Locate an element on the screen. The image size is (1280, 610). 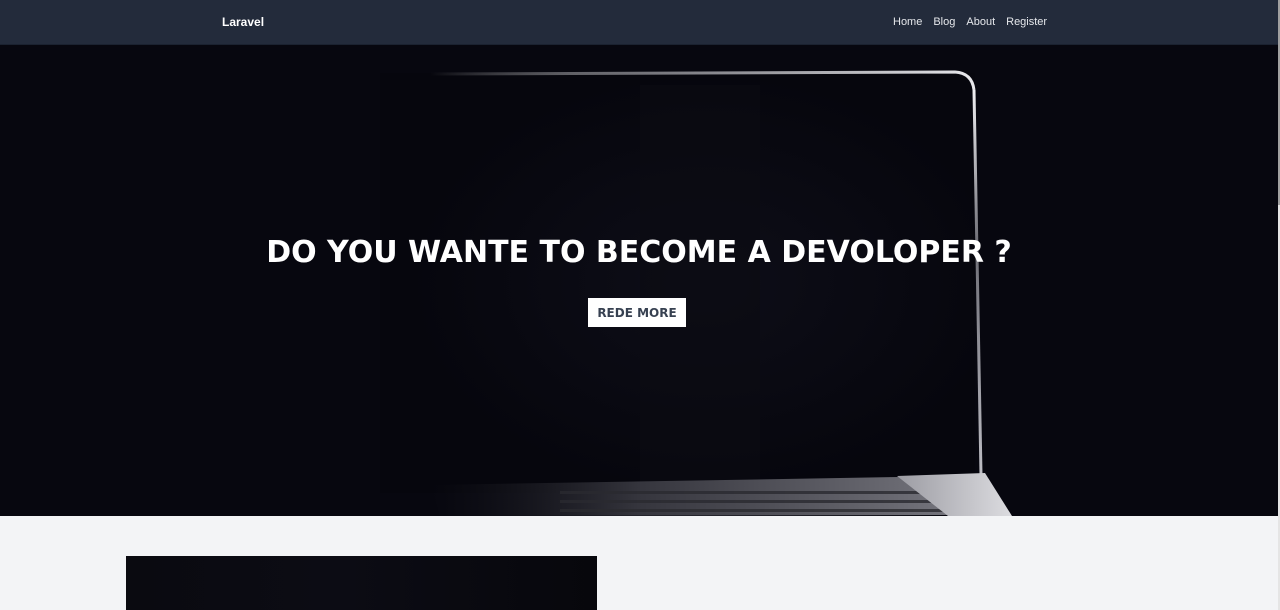
navbar: Laravel Home Blog About Register is located at coordinates (639, 22).